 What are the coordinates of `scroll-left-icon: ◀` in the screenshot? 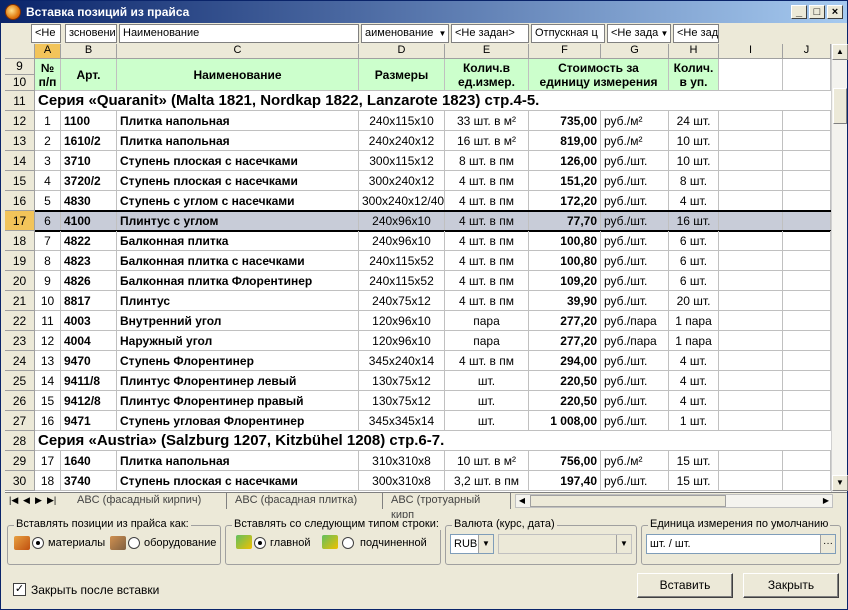 It's located at (522, 501).